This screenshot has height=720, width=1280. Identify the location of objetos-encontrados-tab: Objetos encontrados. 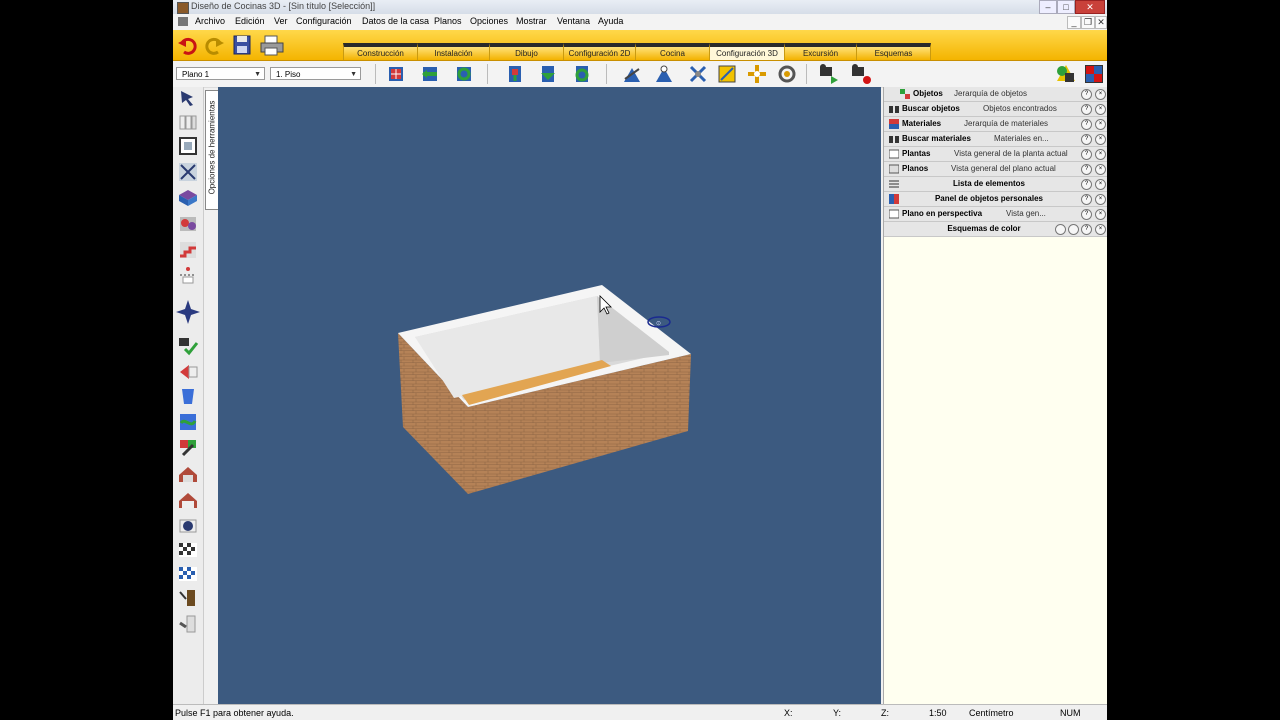
(1020, 109).